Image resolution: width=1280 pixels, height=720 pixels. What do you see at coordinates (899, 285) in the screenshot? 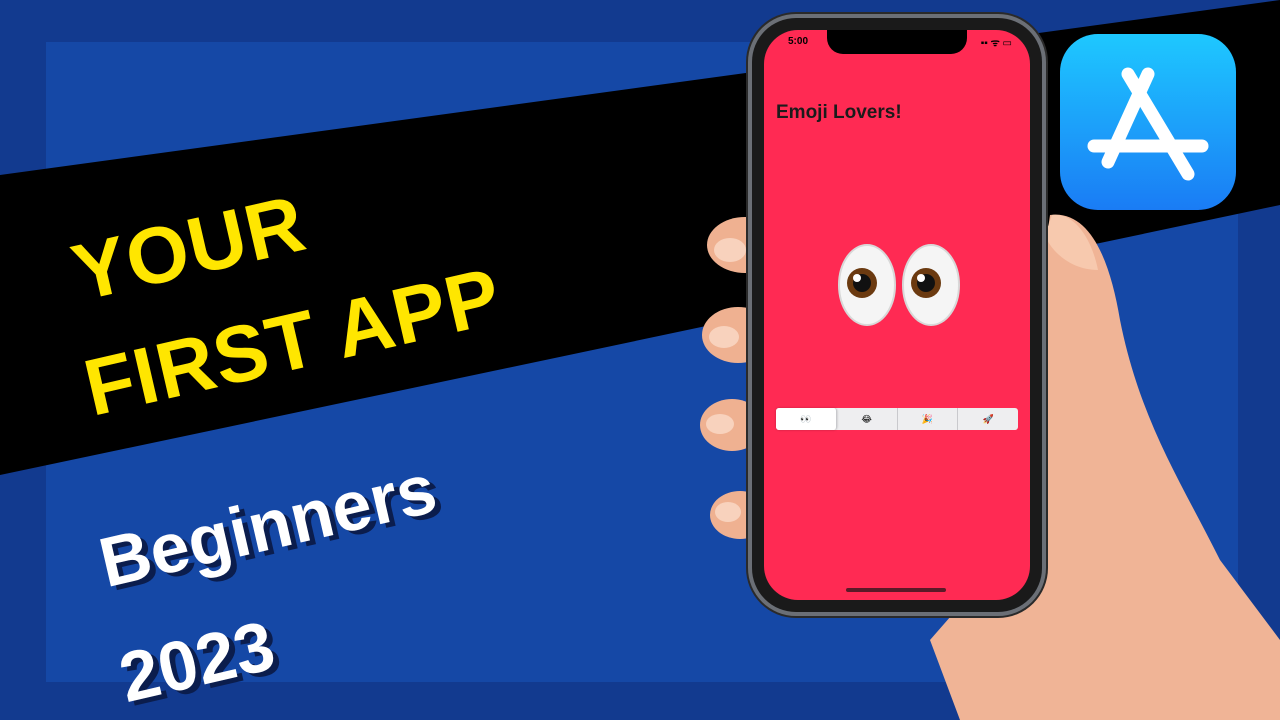
I see `eyes-emoji-icon` at bounding box center [899, 285].